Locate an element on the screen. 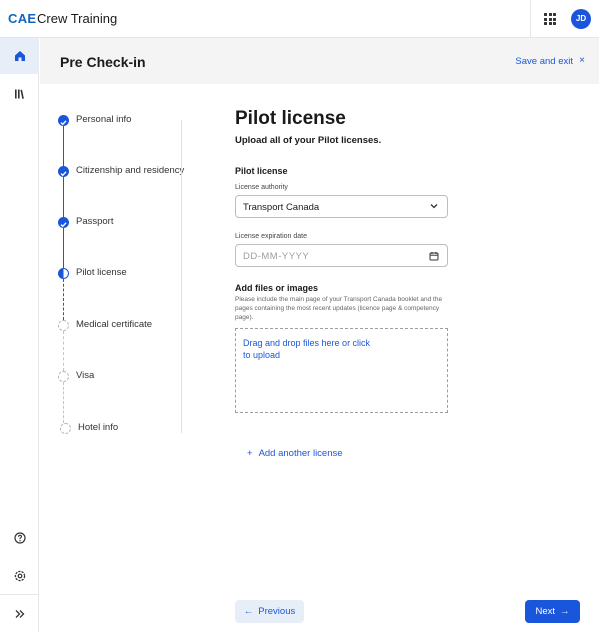 This screenshot has height=632, width=599. rail-expand-button is located at coordinates (19, 614).